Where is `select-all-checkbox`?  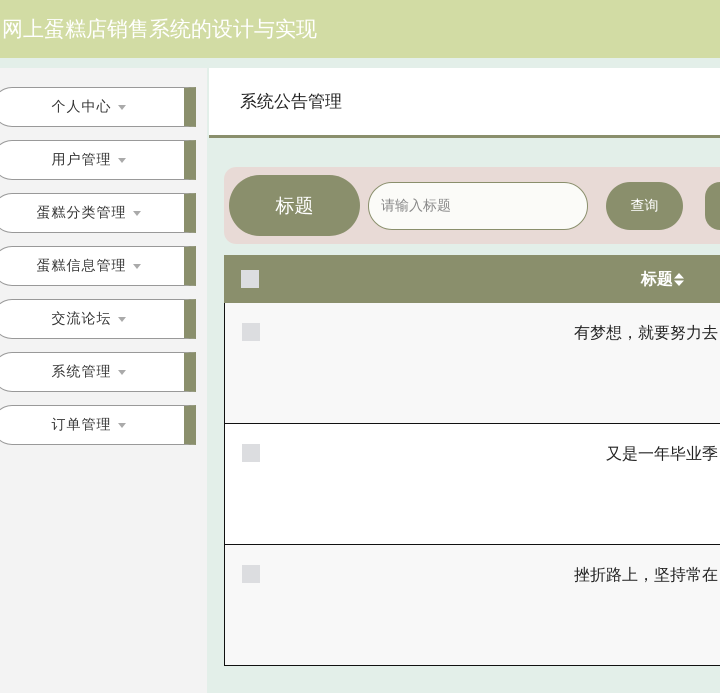 select-all-checkbox is located at coordinates (250, 279).